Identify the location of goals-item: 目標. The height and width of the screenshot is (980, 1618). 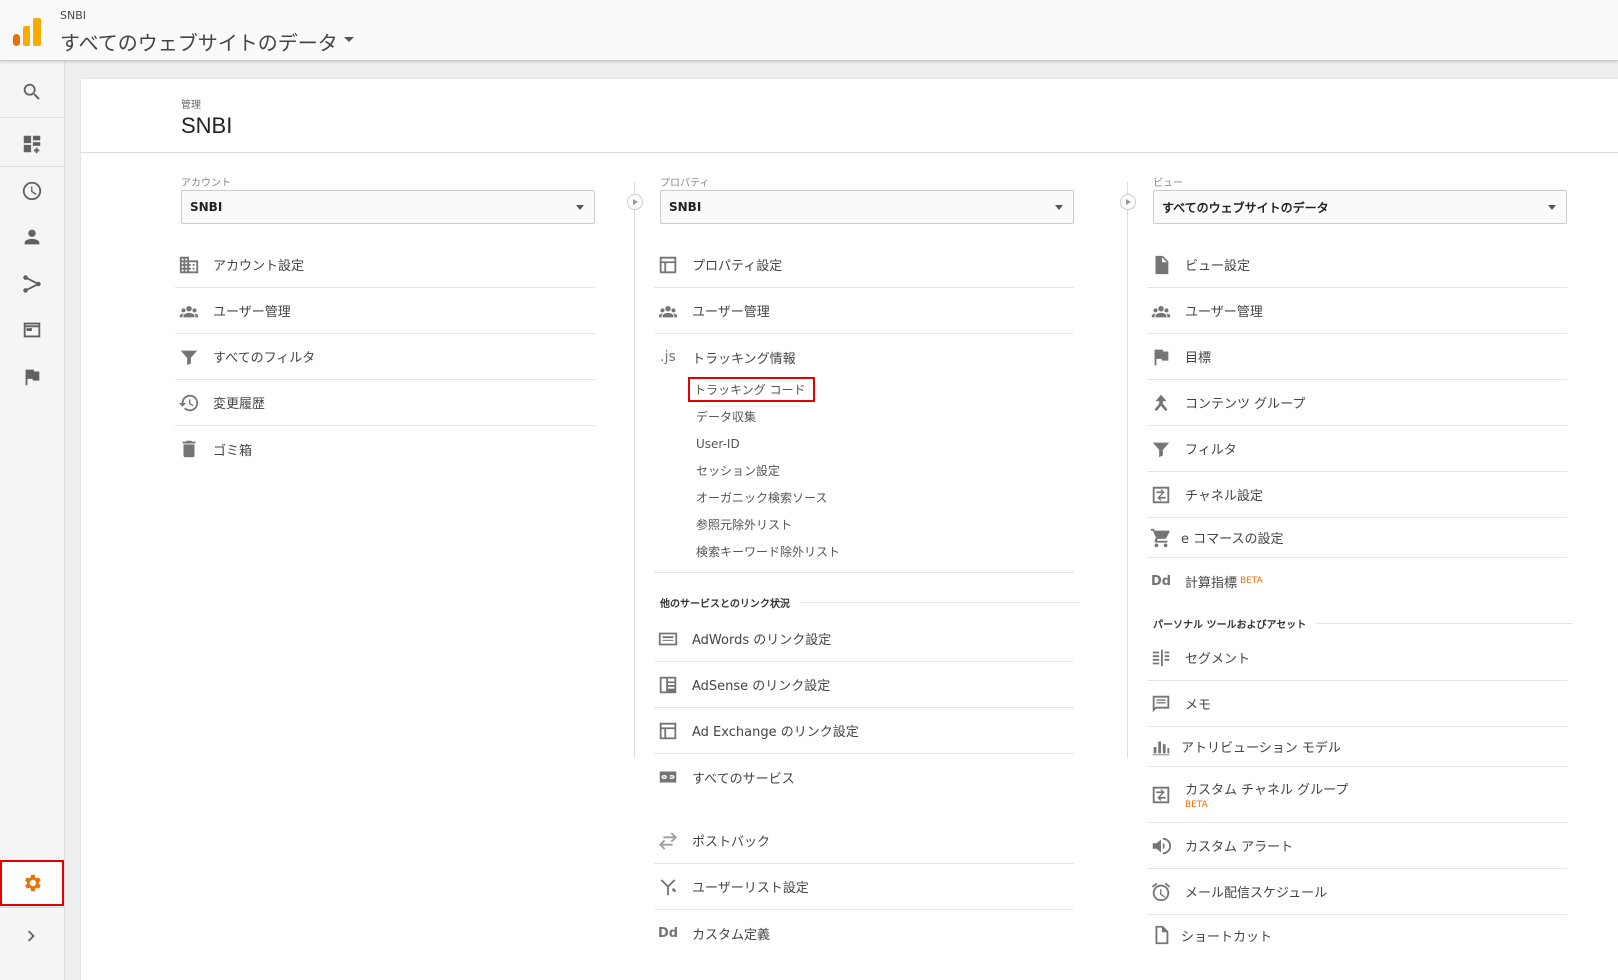
(1357, 357).